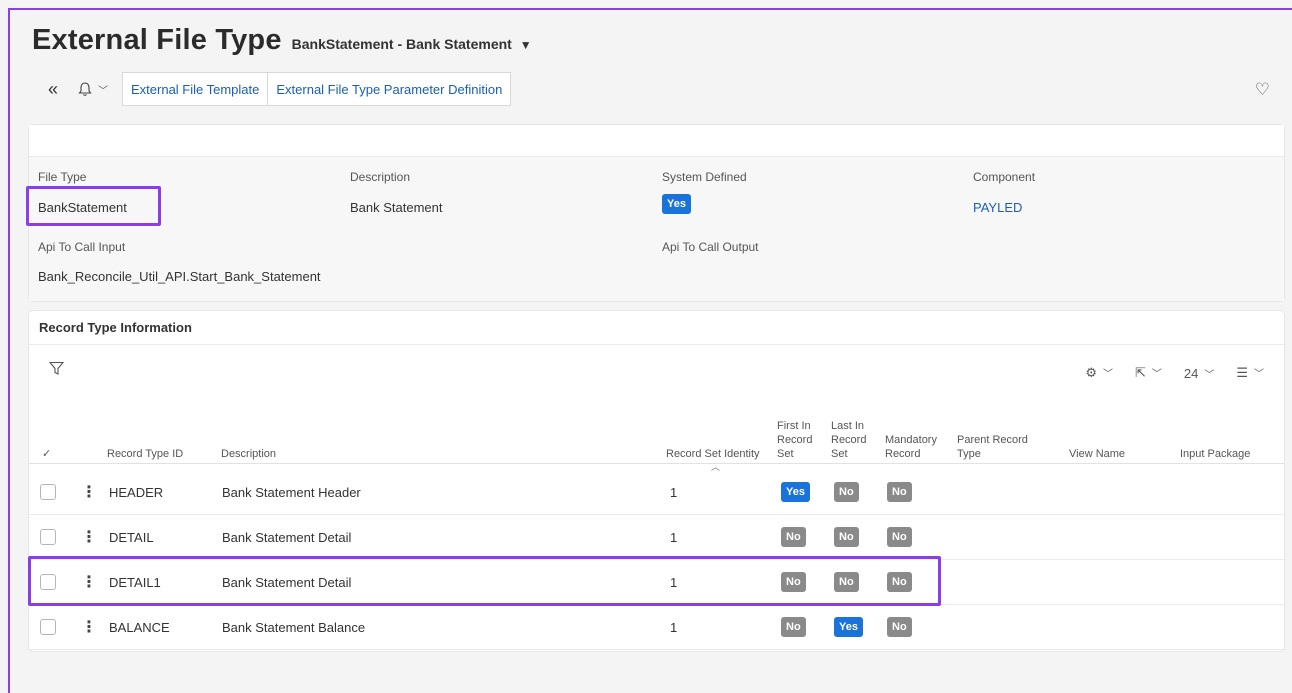 The height and width of the screenshot is (693, 1292). I want to click on record-type-id: HEADER, so click(136, 492).